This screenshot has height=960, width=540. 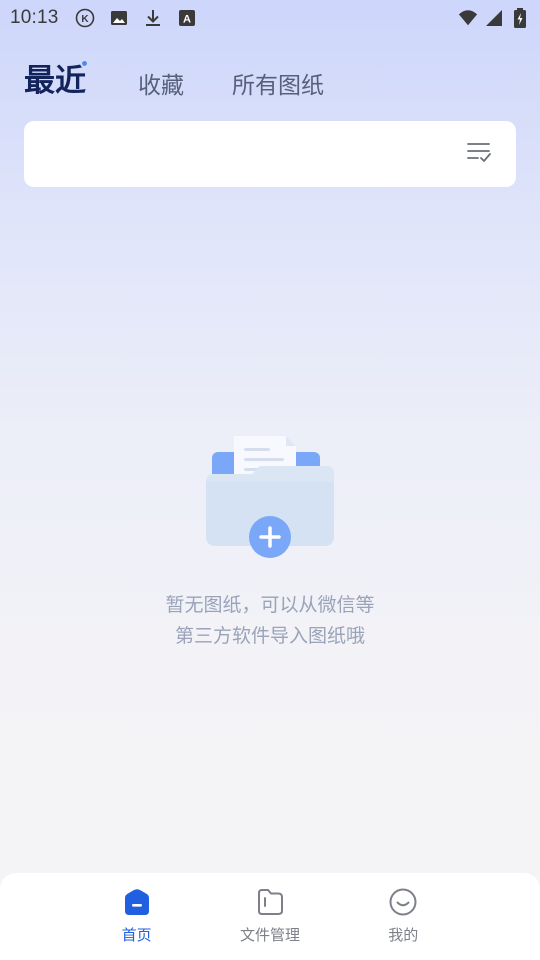 I want to click on profile-icon, so click(x=403, y=902).